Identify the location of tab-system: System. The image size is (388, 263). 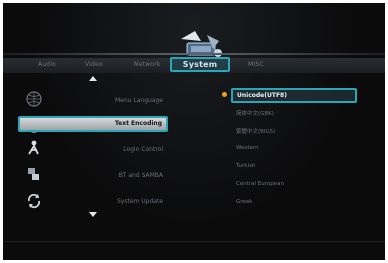
(200, 64).